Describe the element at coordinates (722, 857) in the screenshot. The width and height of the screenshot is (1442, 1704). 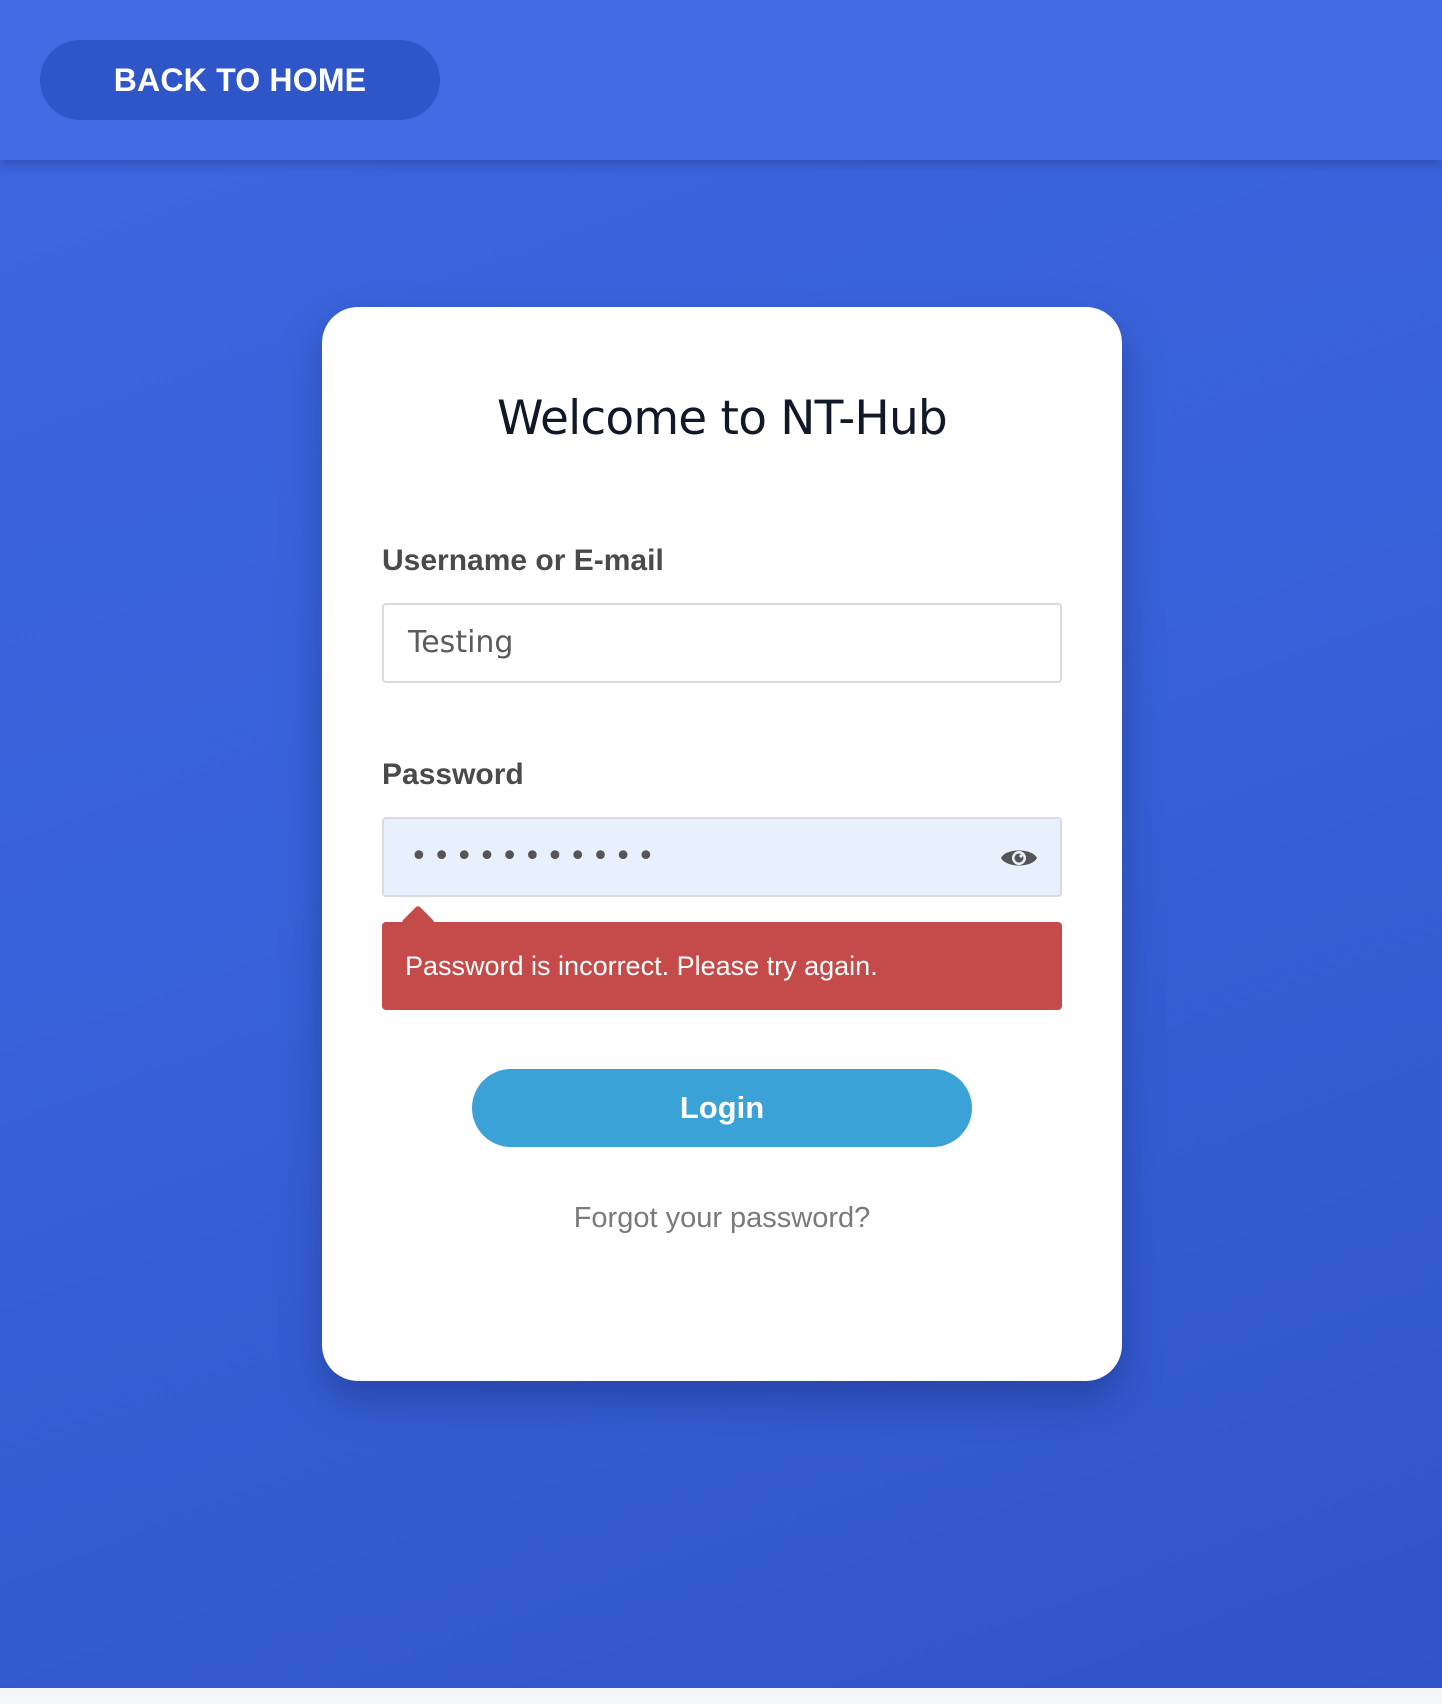
I see `password-input: •••••••••••` at that location.